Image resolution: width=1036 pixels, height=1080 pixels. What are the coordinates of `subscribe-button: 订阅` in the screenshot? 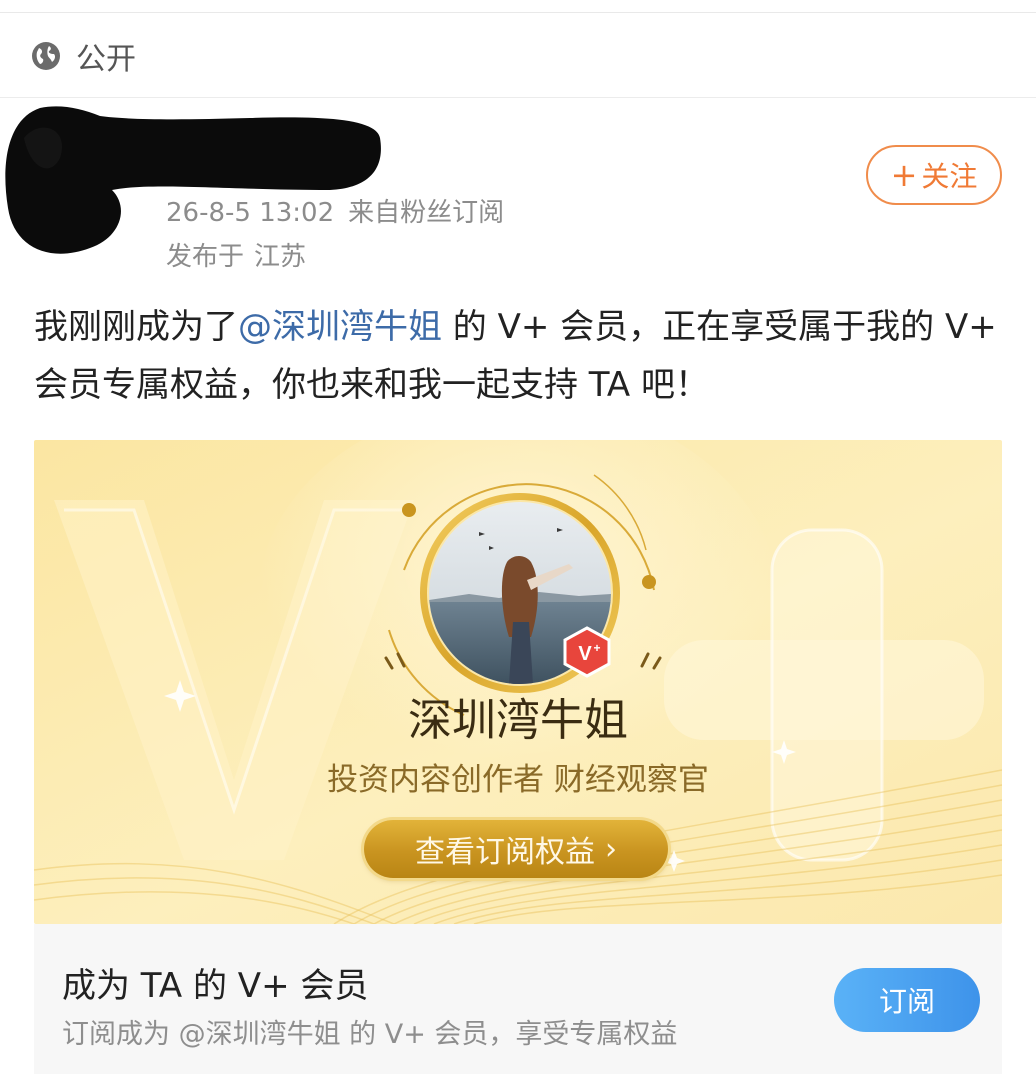 It's located at (907, 1000).